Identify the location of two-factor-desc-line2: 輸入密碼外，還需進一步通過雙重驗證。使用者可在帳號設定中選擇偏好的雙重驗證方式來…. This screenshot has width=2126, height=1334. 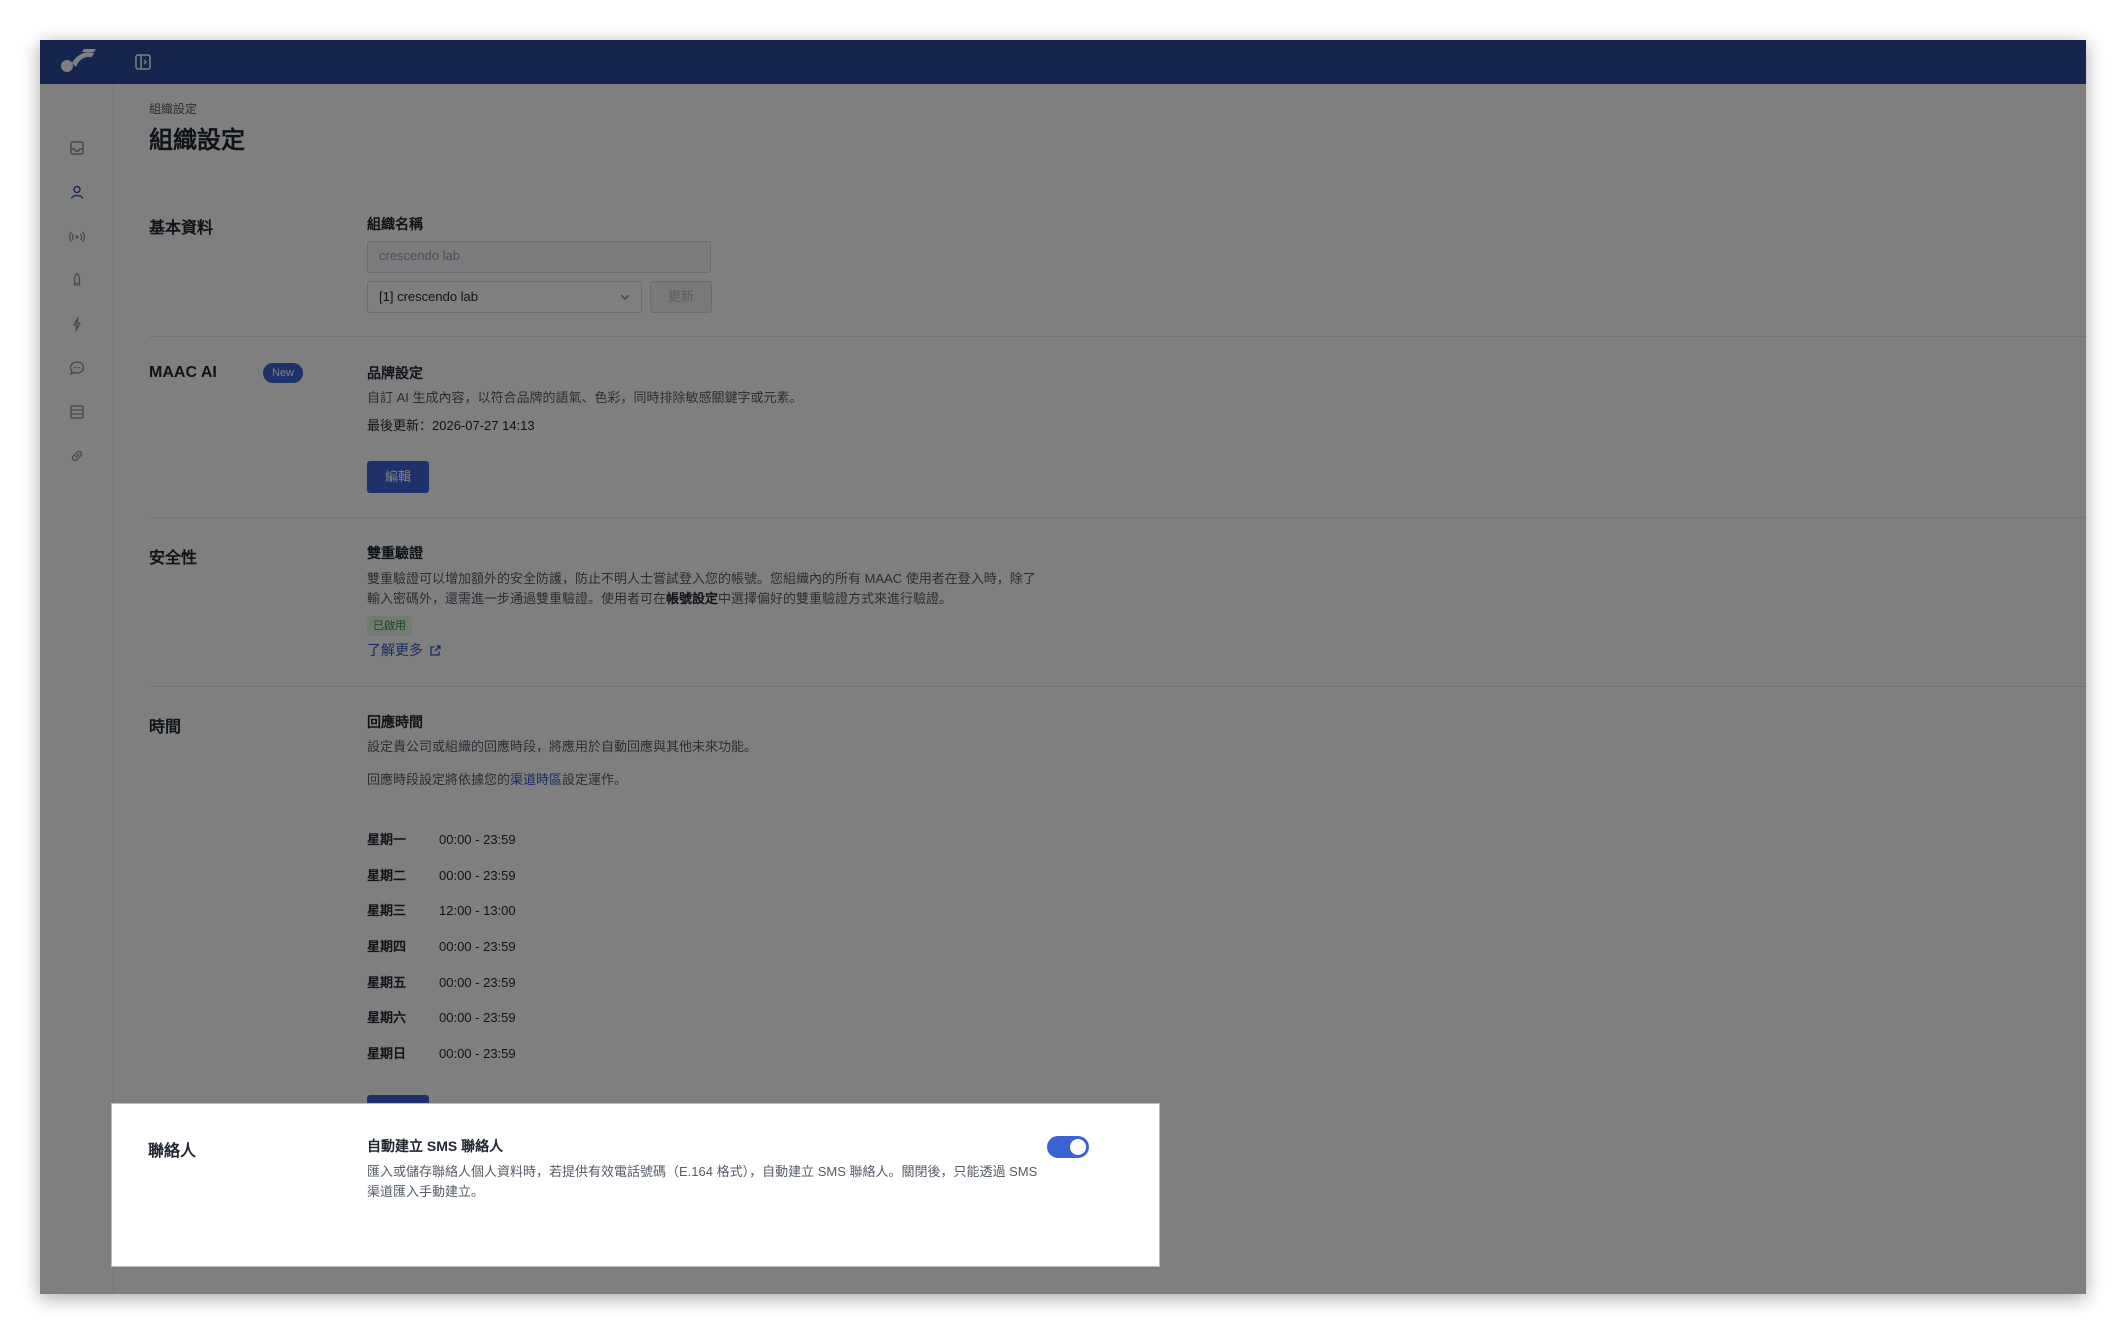
(660, 598).